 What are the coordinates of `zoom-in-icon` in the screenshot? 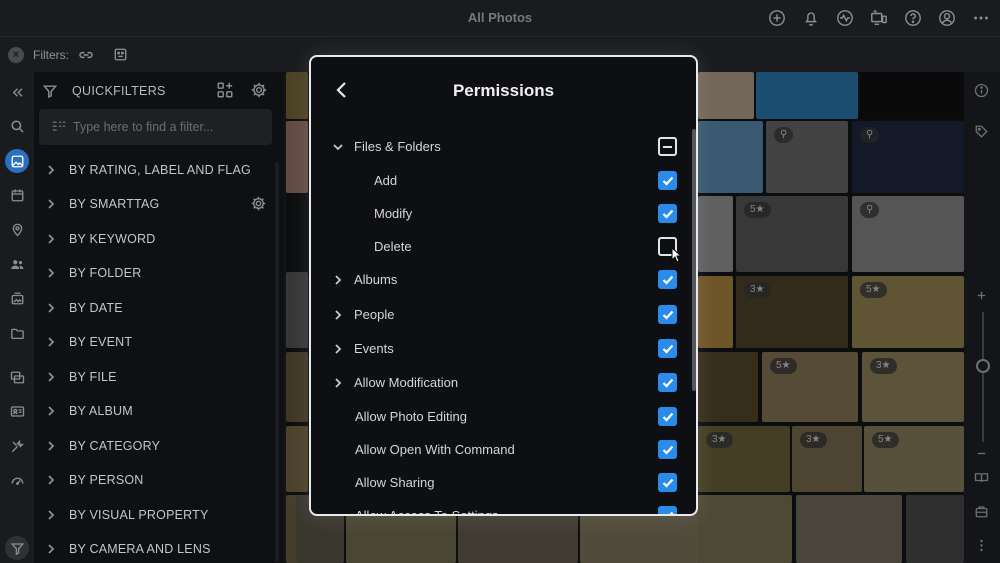 It's located at (981, 298).